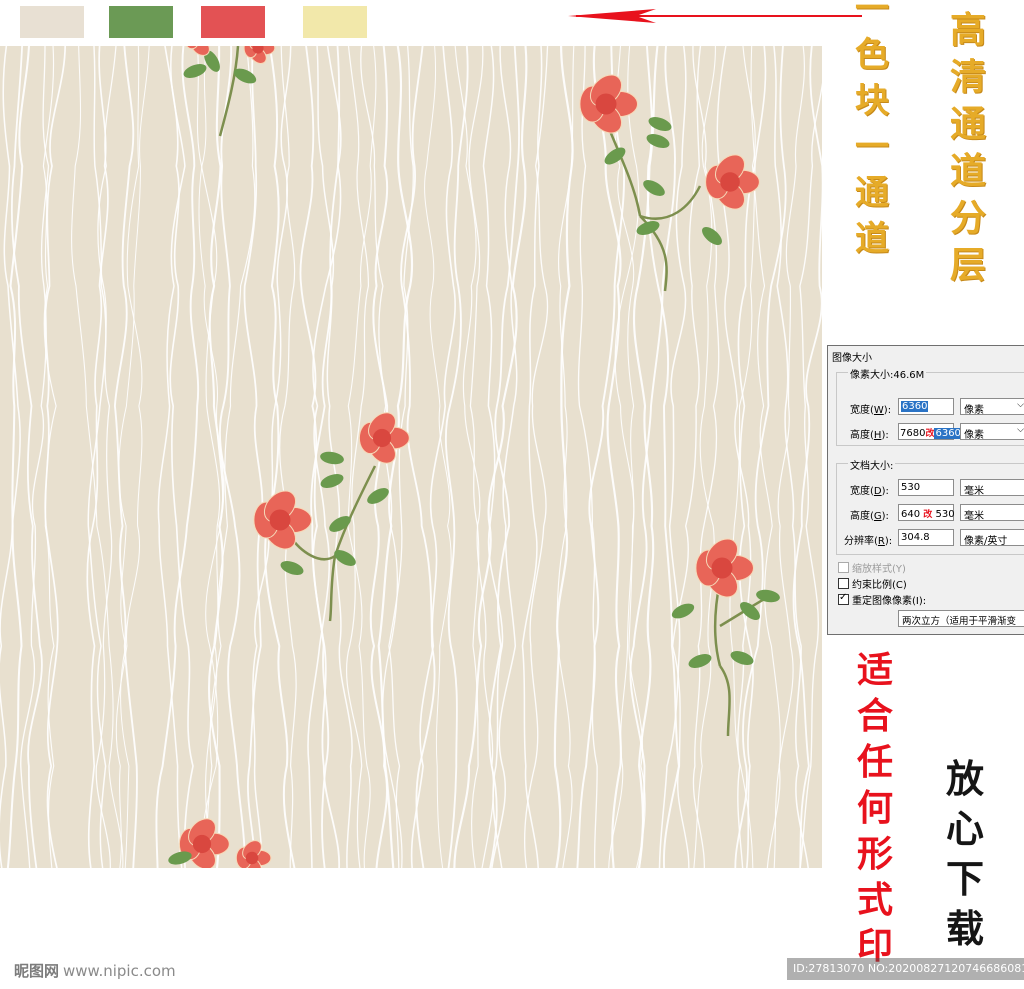  What do you see at coordinates (992, 432) in the screenshot?
I see `pixel-height-unit-select: 像素 ⌵` at bounding box center [992, 432].